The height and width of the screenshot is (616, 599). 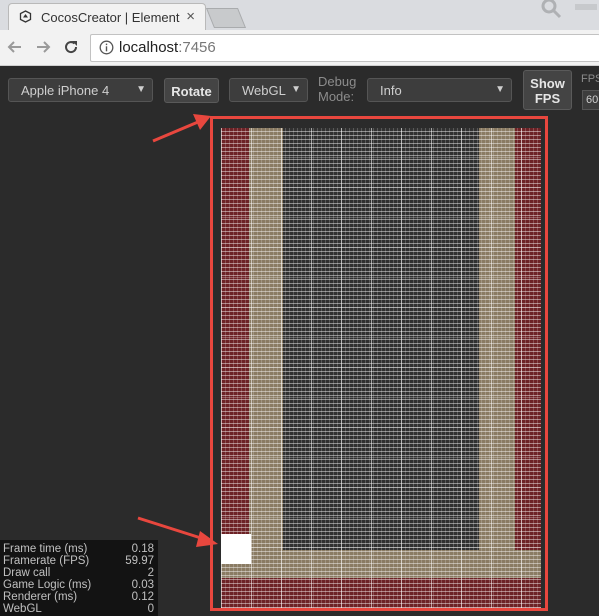 What do you see at coordinates (197, 47) in the screenshot?
I see `url-port: :7456` at bounding box center [197, 47].